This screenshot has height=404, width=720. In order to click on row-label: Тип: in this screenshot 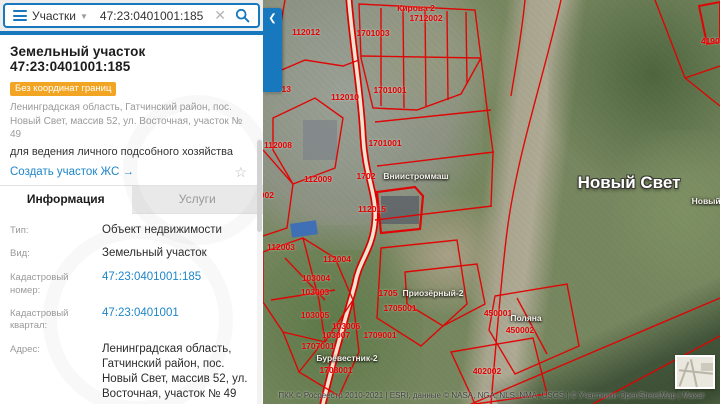, I will do `click(19, 230)`.